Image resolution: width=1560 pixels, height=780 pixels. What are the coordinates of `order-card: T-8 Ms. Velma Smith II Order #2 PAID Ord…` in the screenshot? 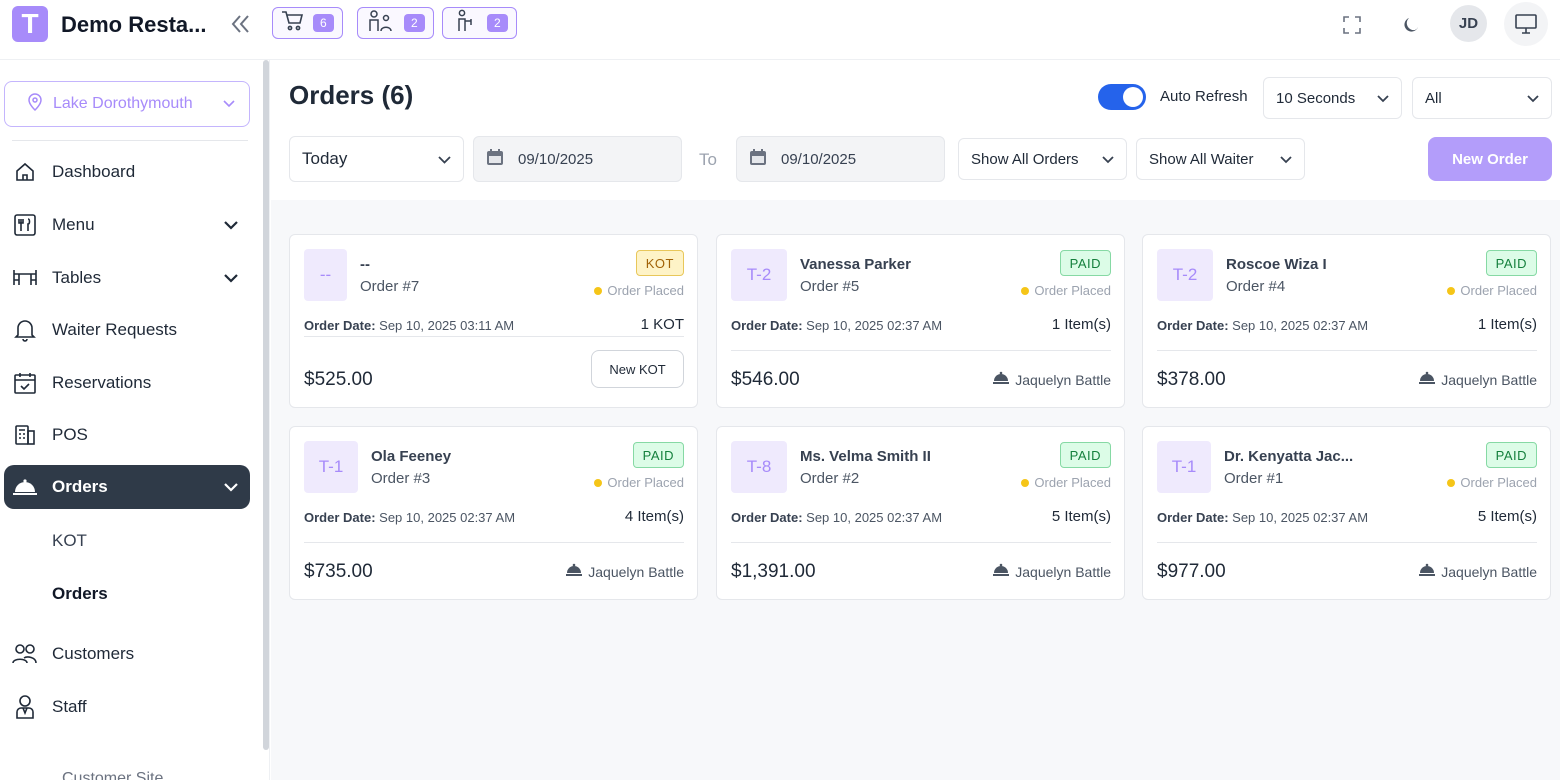 It's located at (920, 513).